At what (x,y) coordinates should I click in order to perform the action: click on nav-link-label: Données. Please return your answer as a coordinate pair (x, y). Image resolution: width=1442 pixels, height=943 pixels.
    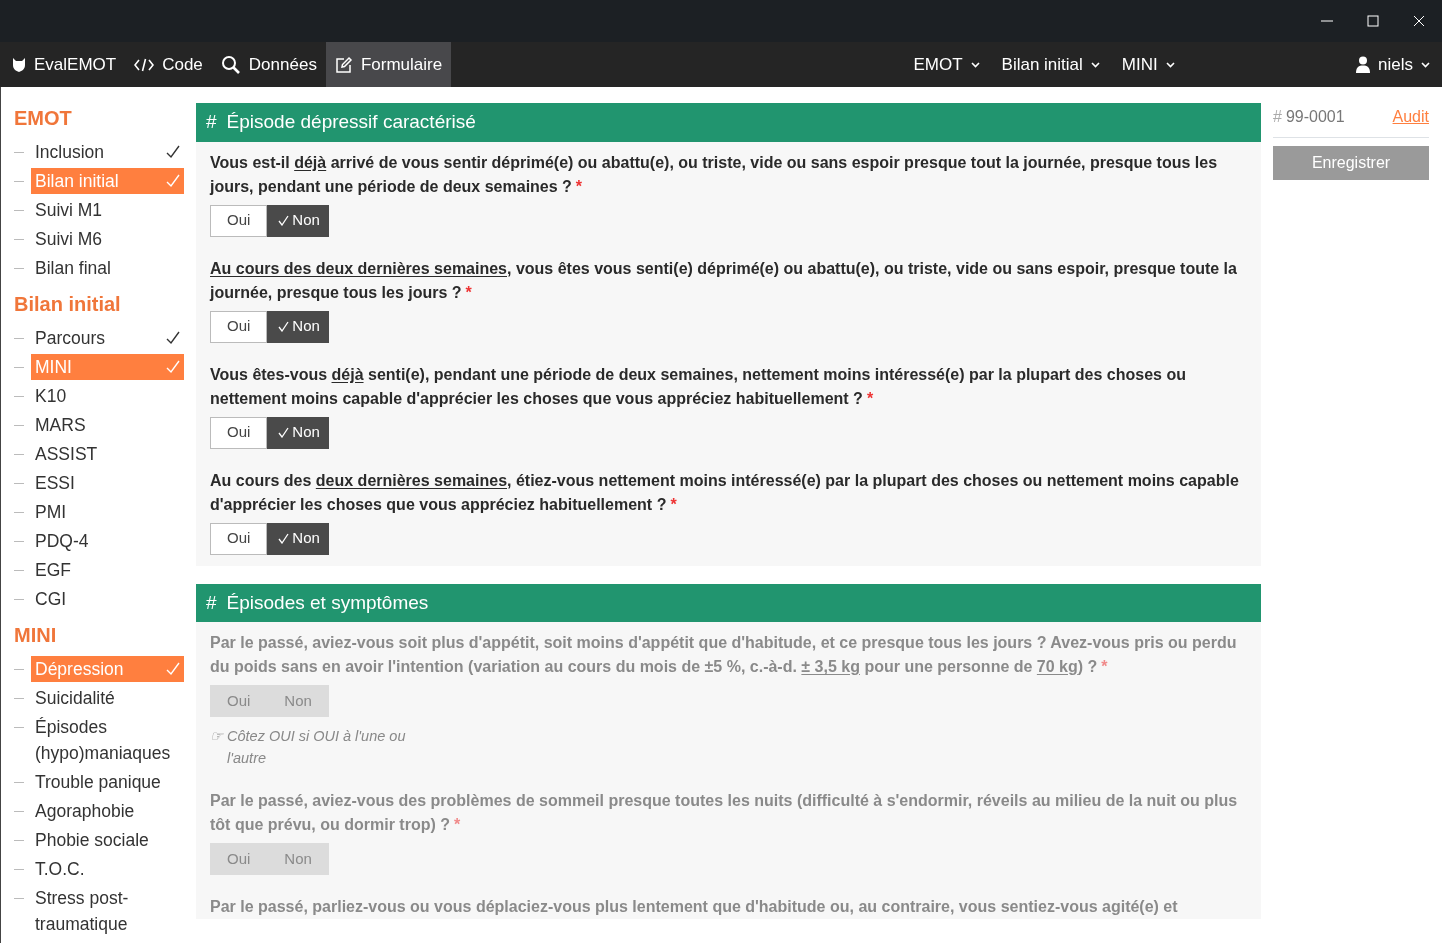
    Looking at the image, I should click on (282, 64).